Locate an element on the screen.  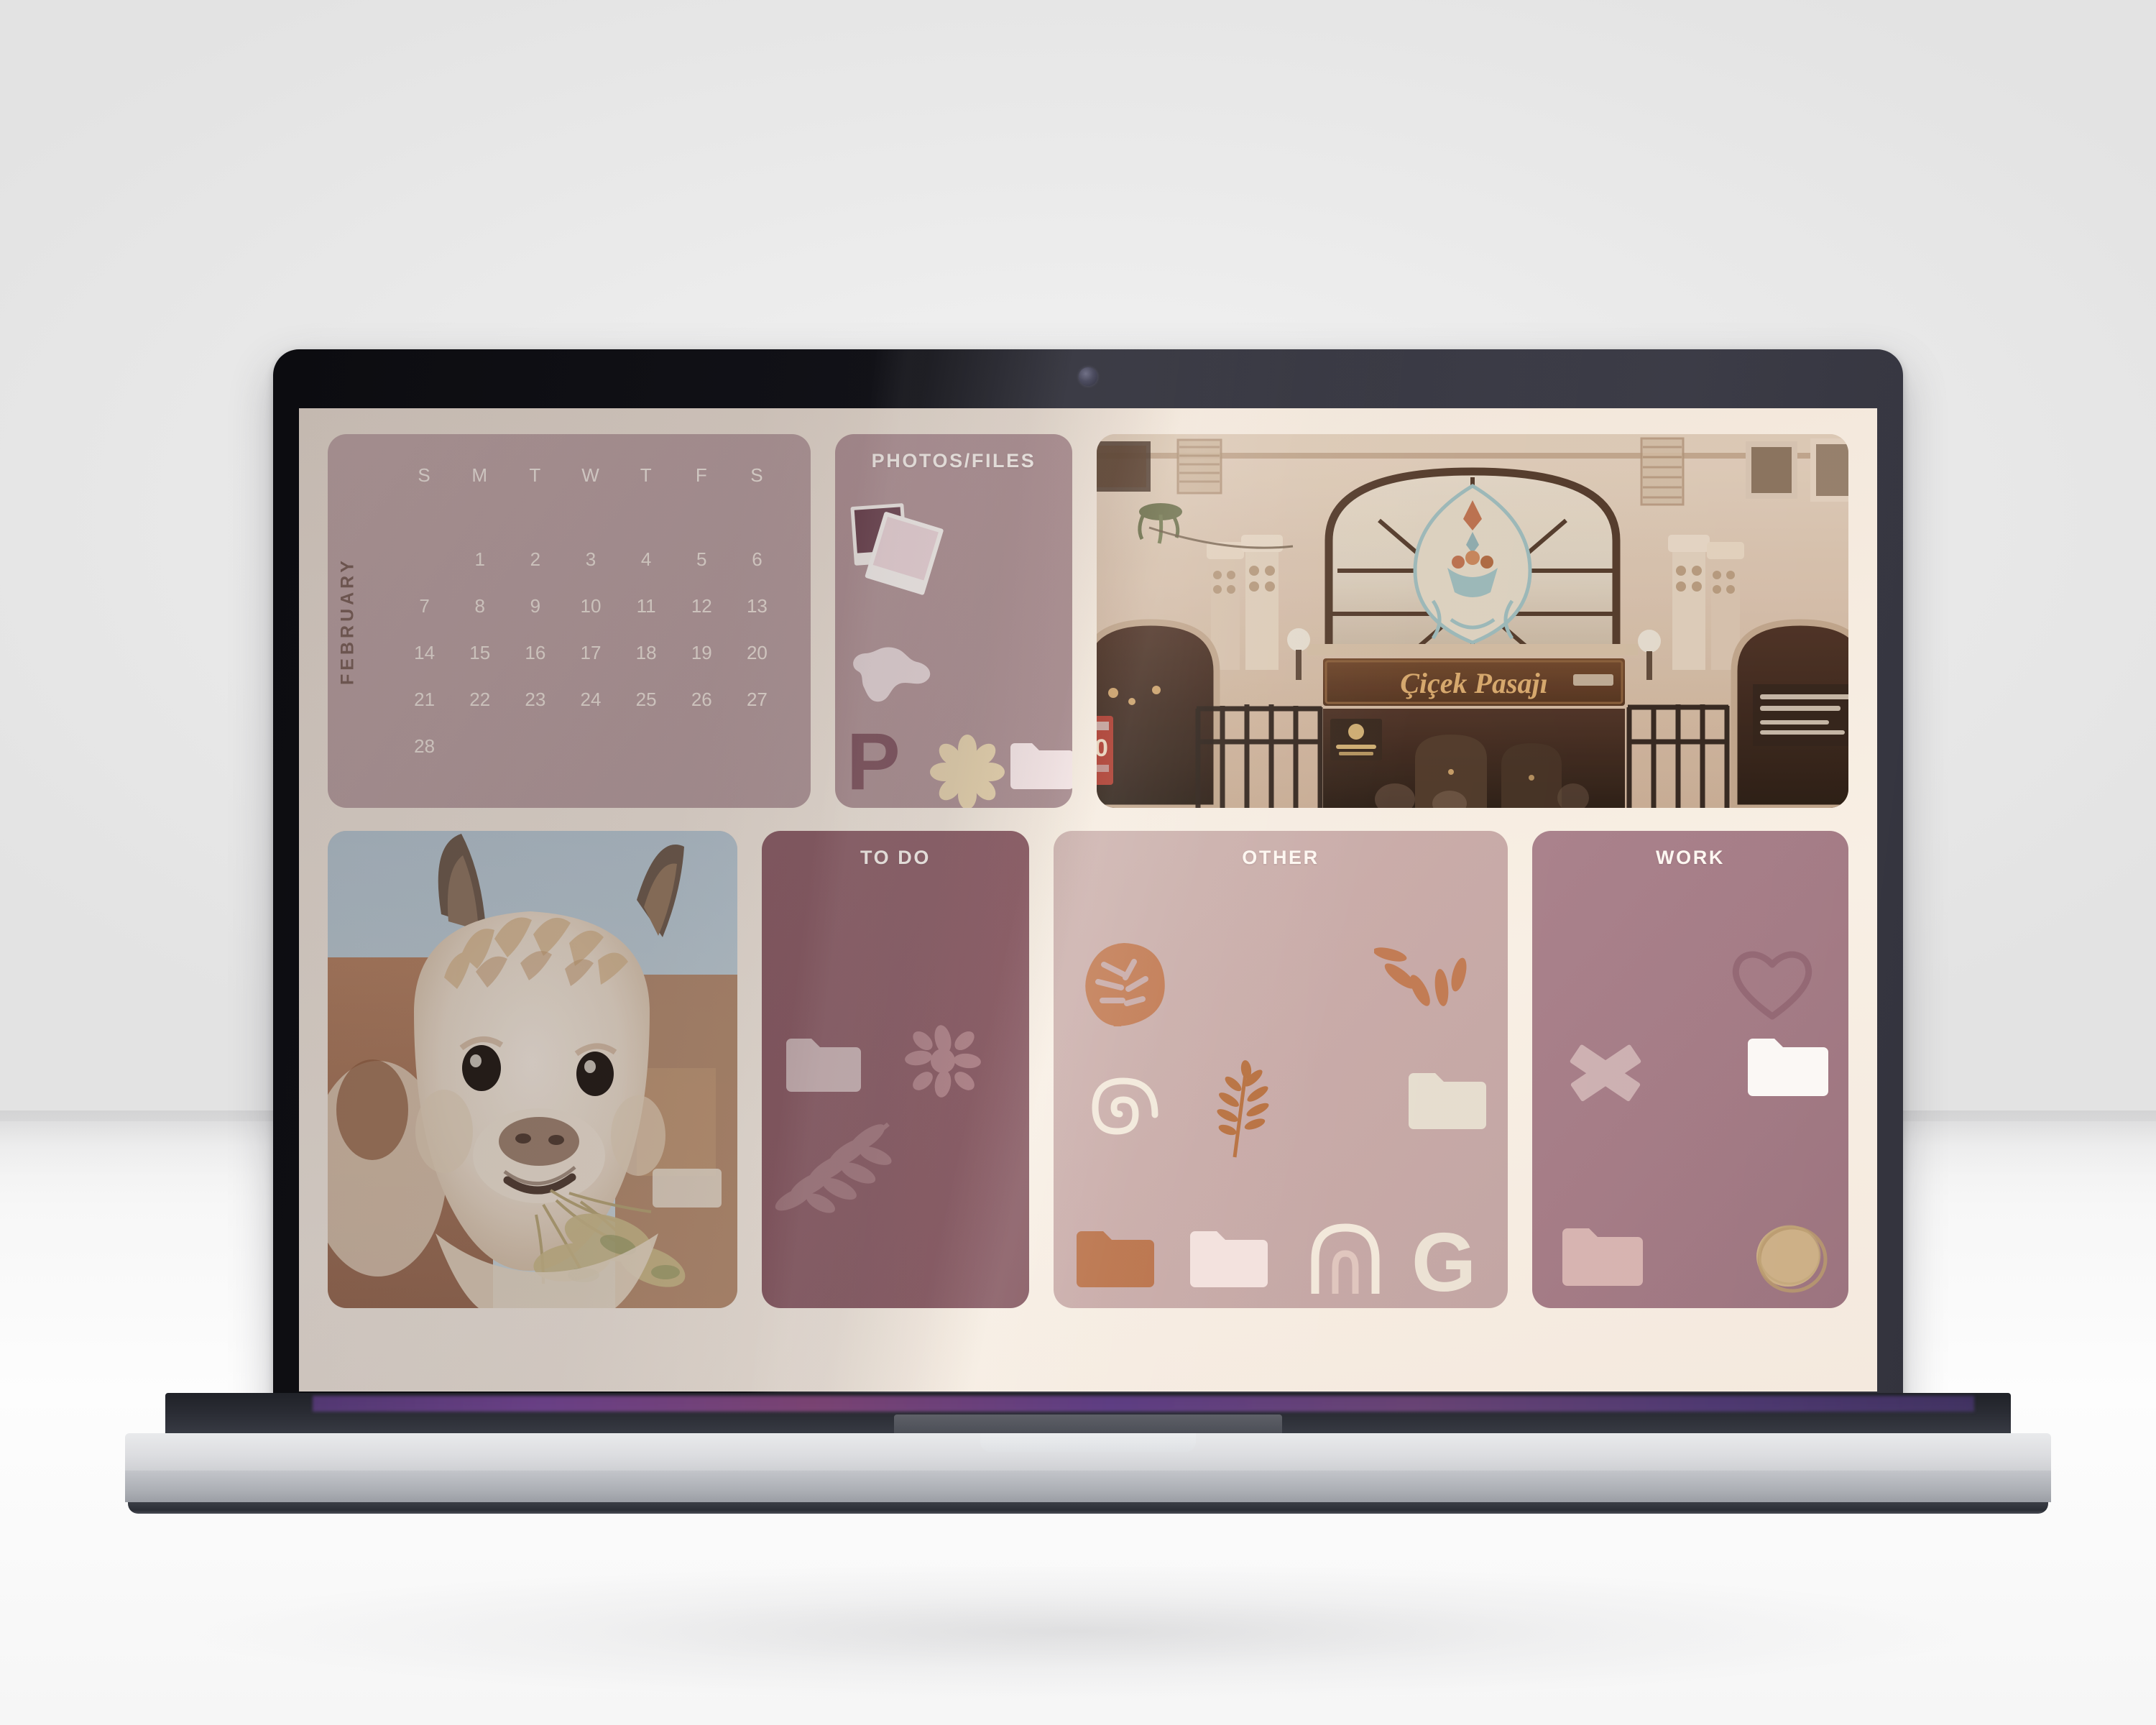
calendar-date-cell: 16 is located at coordinates (535, 653).